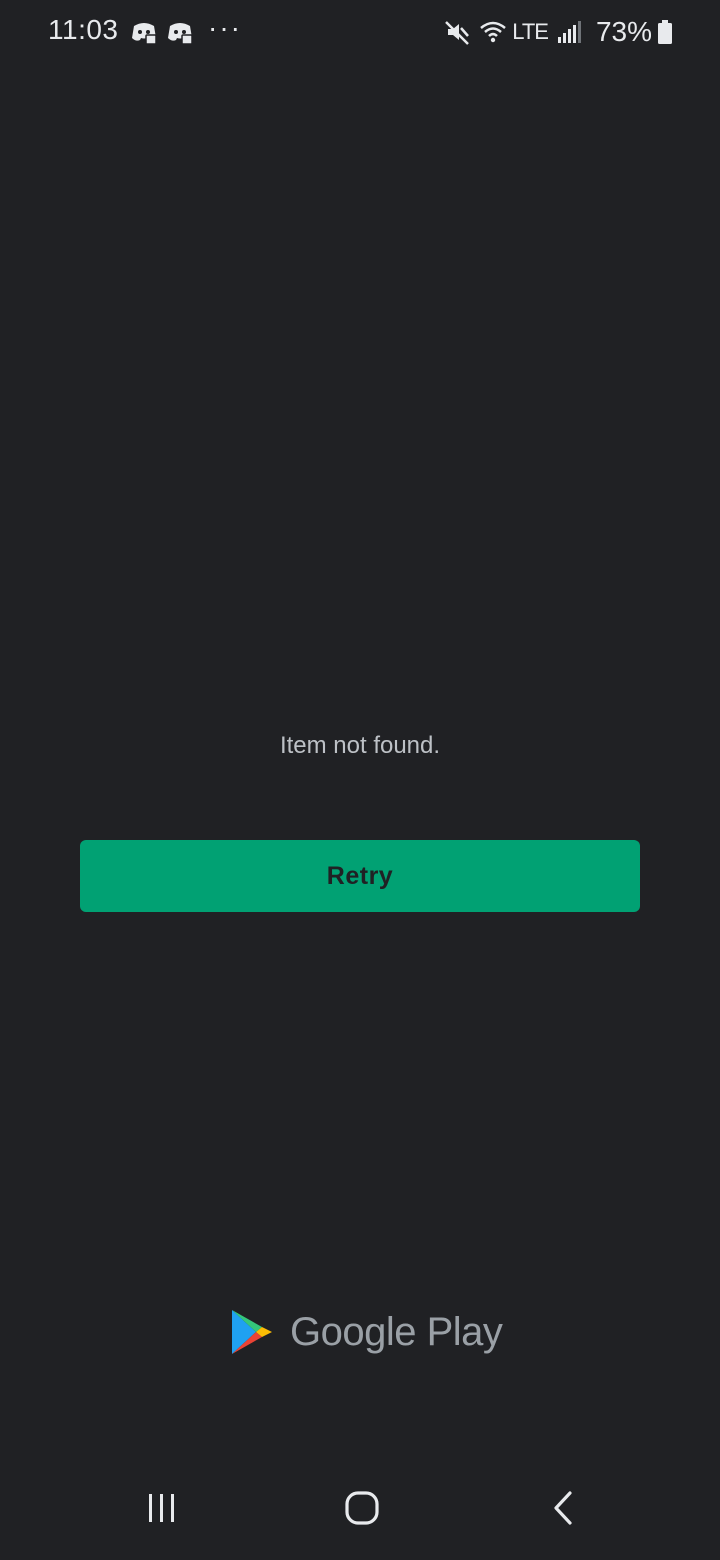 The height and width of the screenshot is (1560, 720). Describe the element at coordinates (569, 32) in the screenshot. I see `signal-icon` at that location.